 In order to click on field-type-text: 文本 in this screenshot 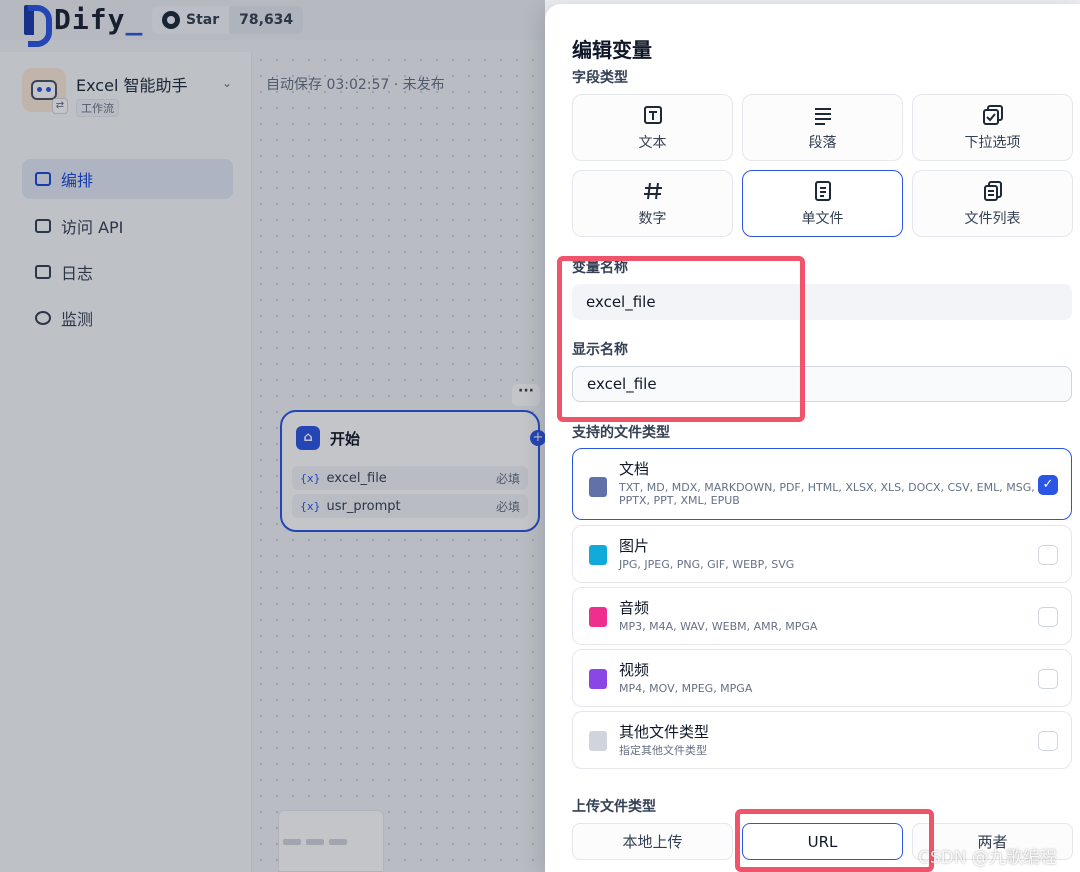, I will do `click(652, 127)`.